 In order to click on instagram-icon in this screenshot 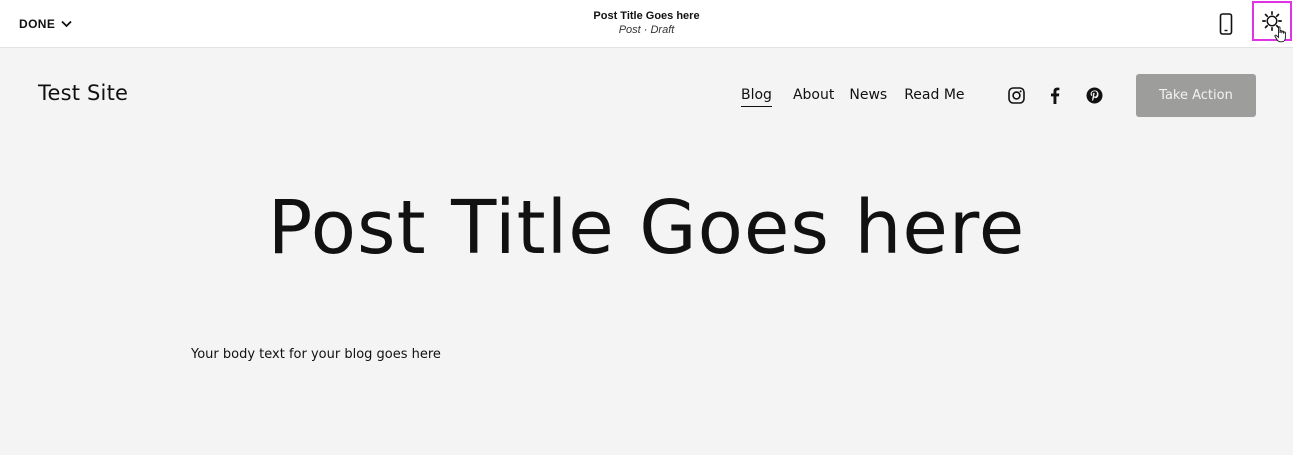, I will do `click(1016, 95)`.